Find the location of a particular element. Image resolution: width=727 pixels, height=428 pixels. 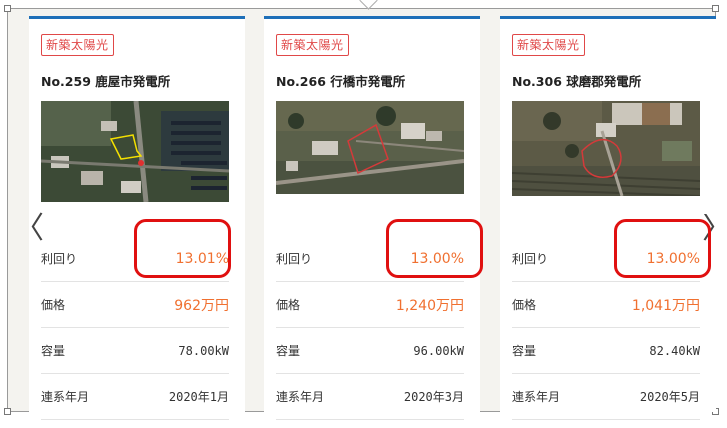

yield-value: 13.01% is located at coordinates (202, 258).